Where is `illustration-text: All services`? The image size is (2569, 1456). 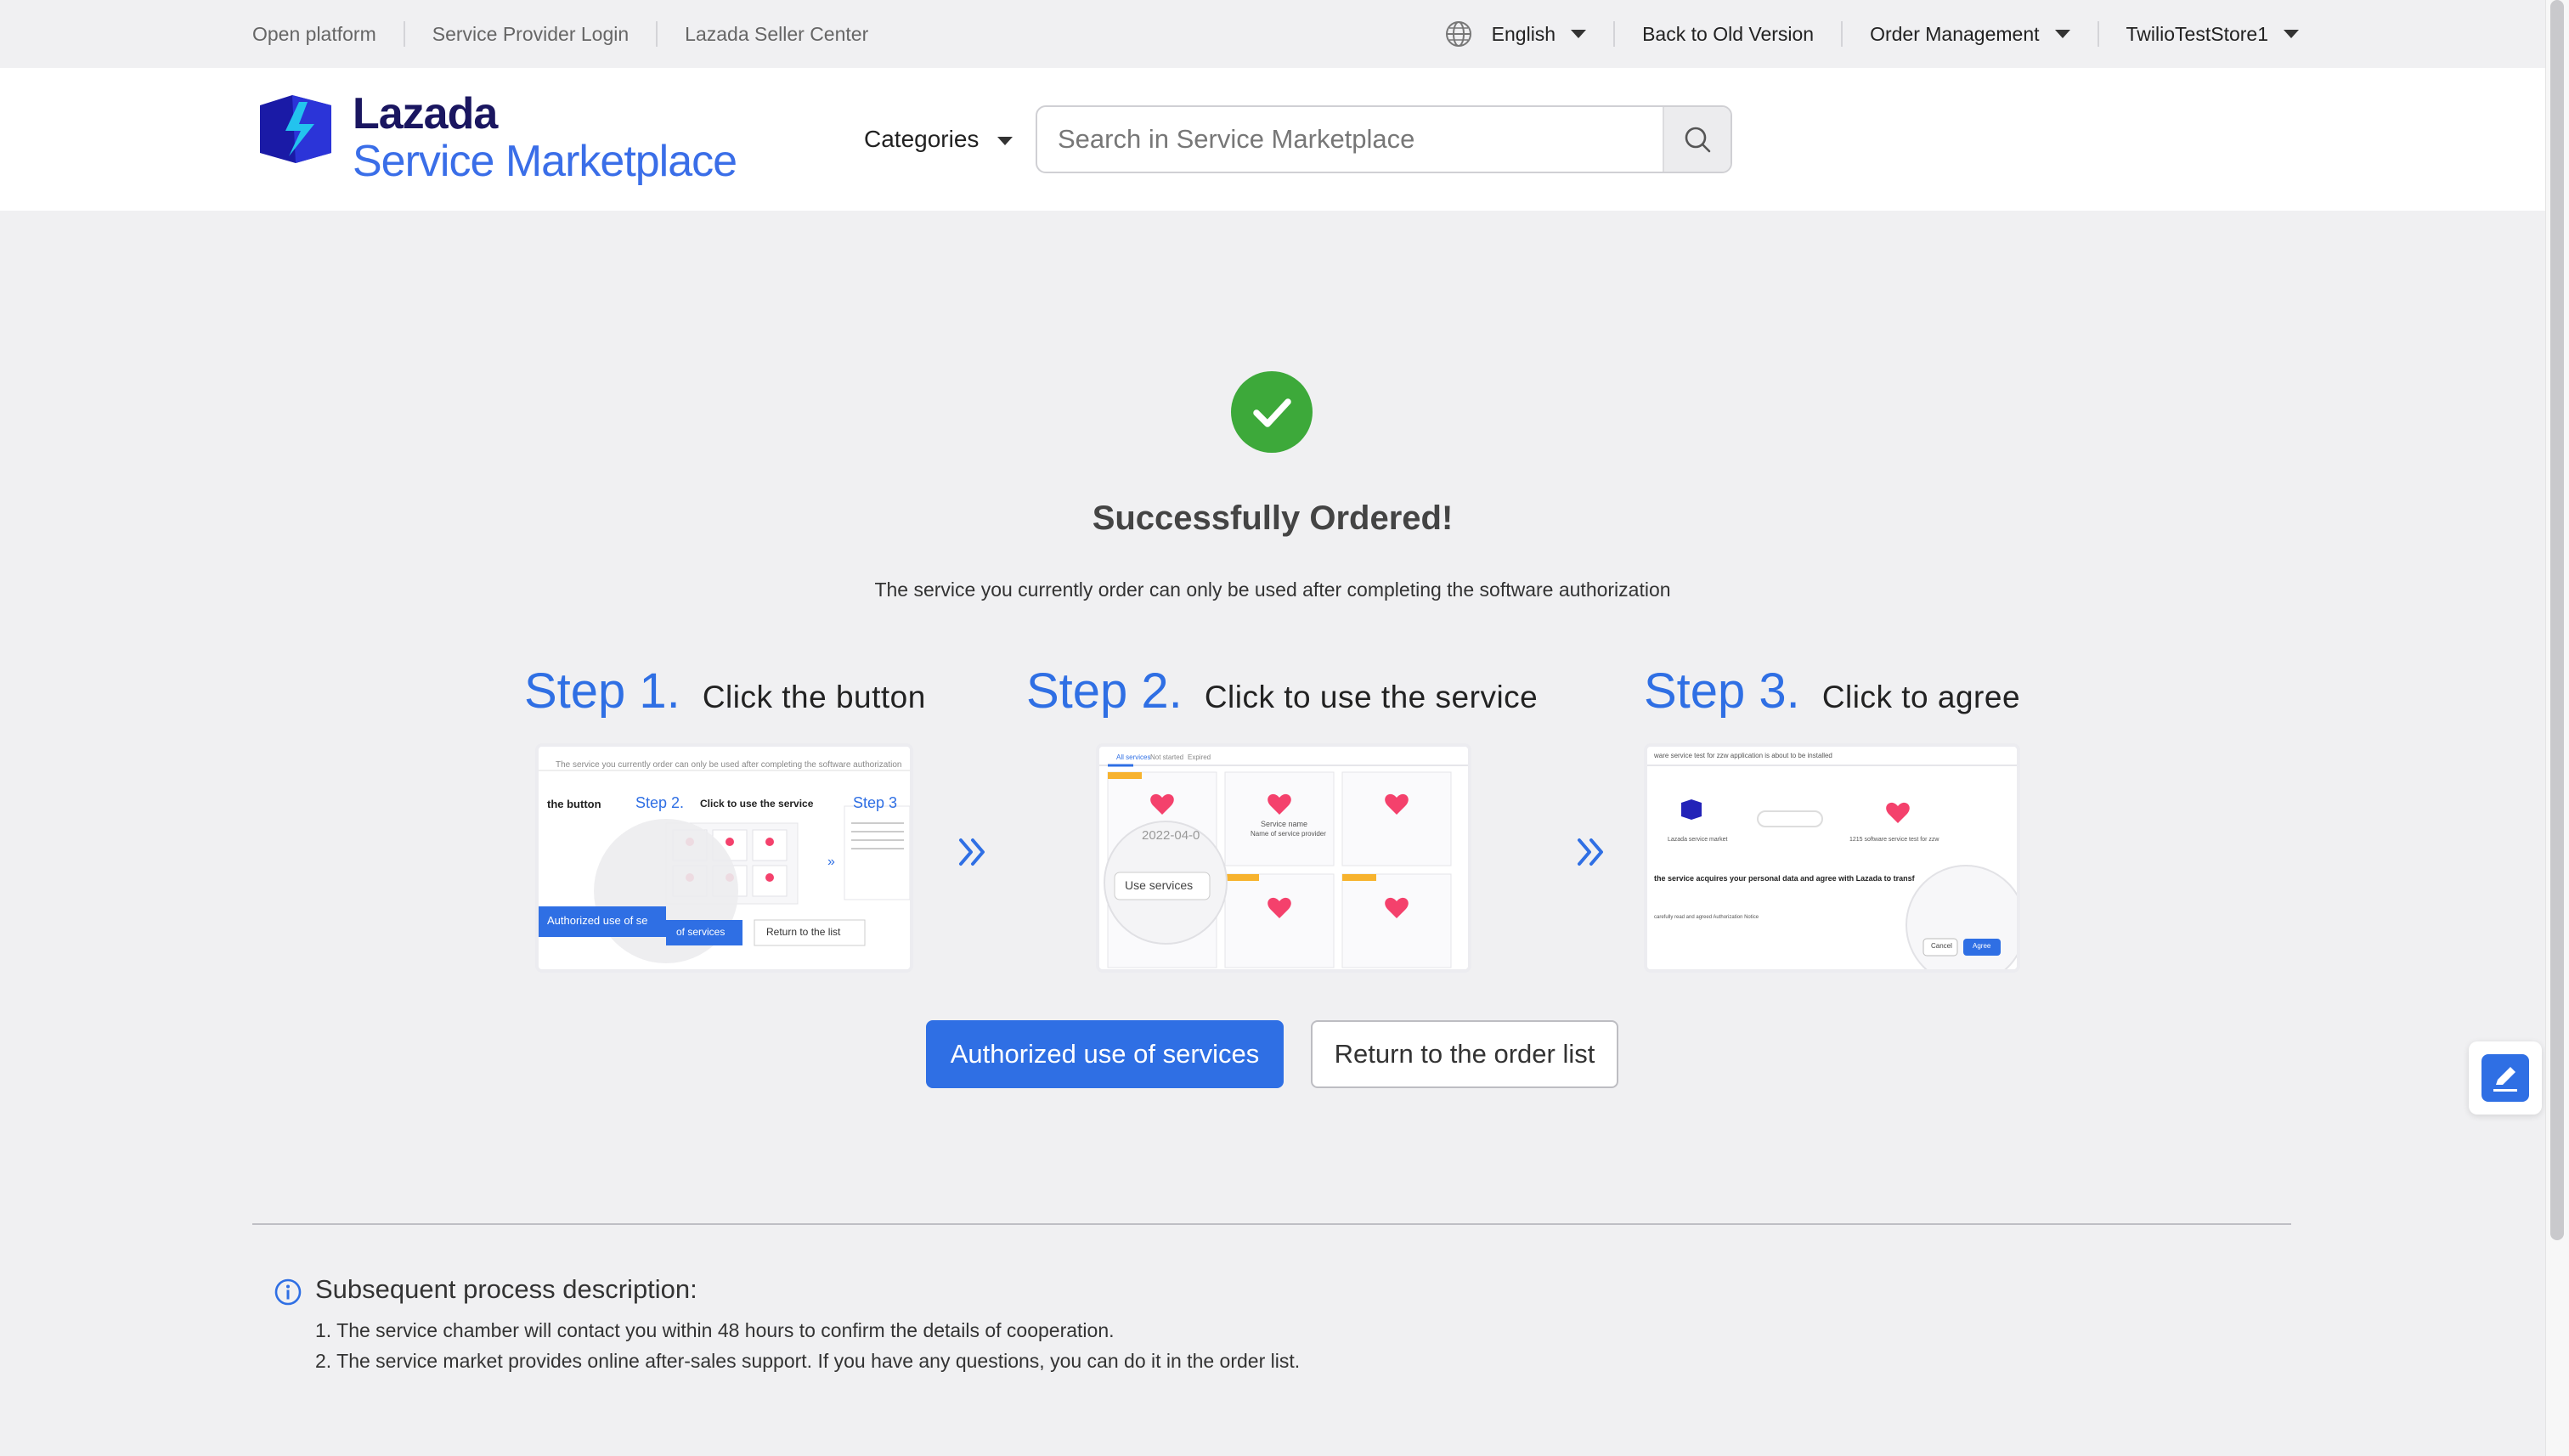 illustration-text: All services is located at coordinates (1134, 757).